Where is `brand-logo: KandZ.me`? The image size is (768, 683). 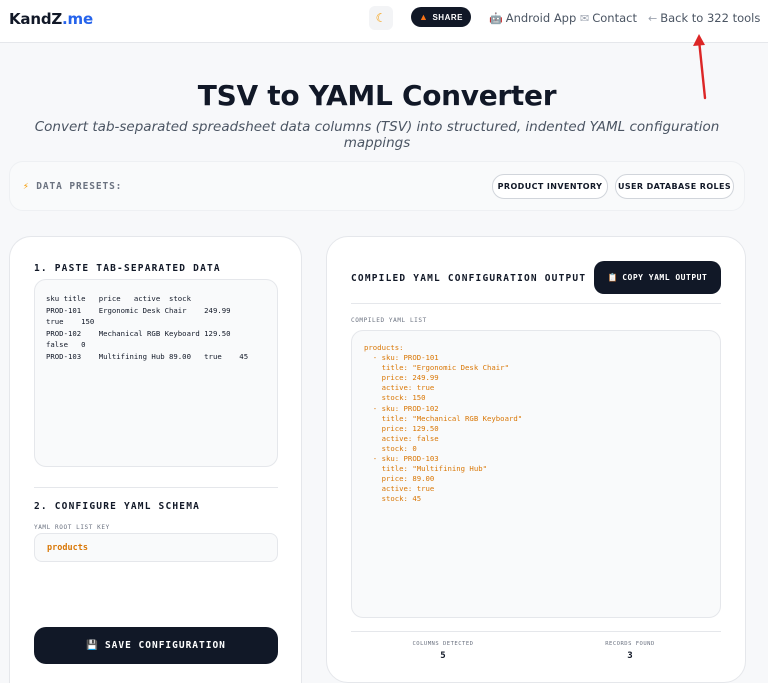 brand-logo: KandZ.me is located at coordinates (51, 19).